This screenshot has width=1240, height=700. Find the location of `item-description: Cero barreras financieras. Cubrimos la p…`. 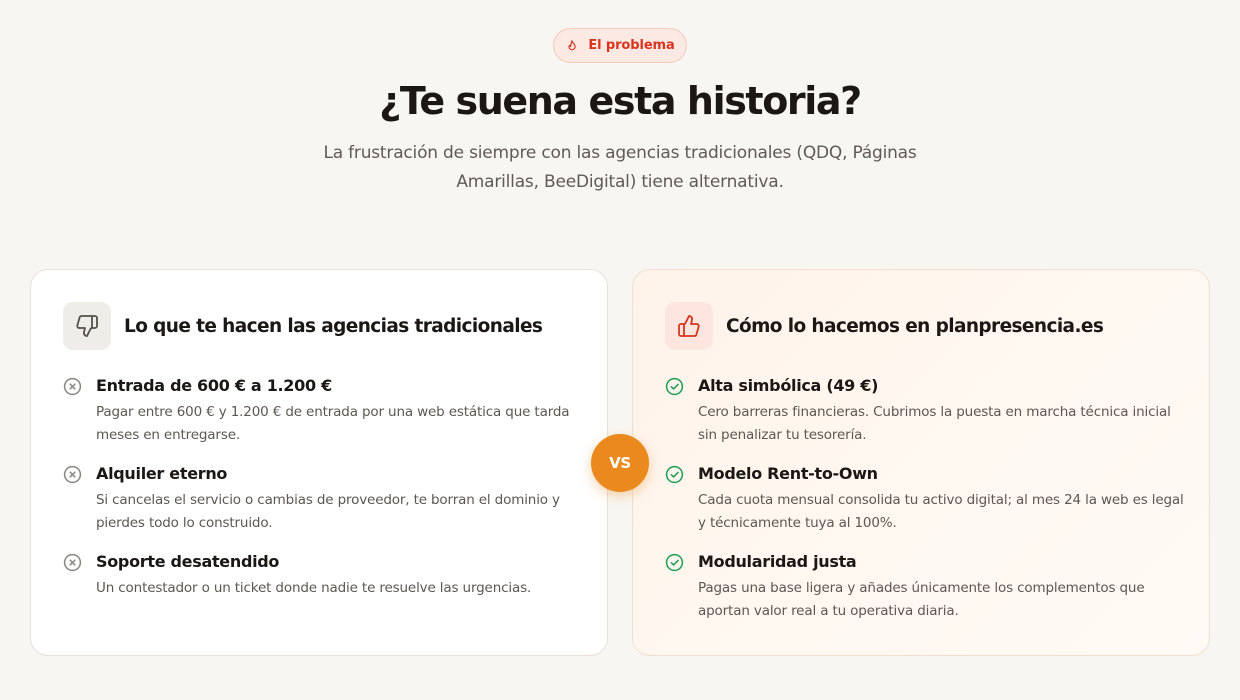

item-description: Cero barreras financieras. Cubrimos la p… is located at coordinates (934, 423).